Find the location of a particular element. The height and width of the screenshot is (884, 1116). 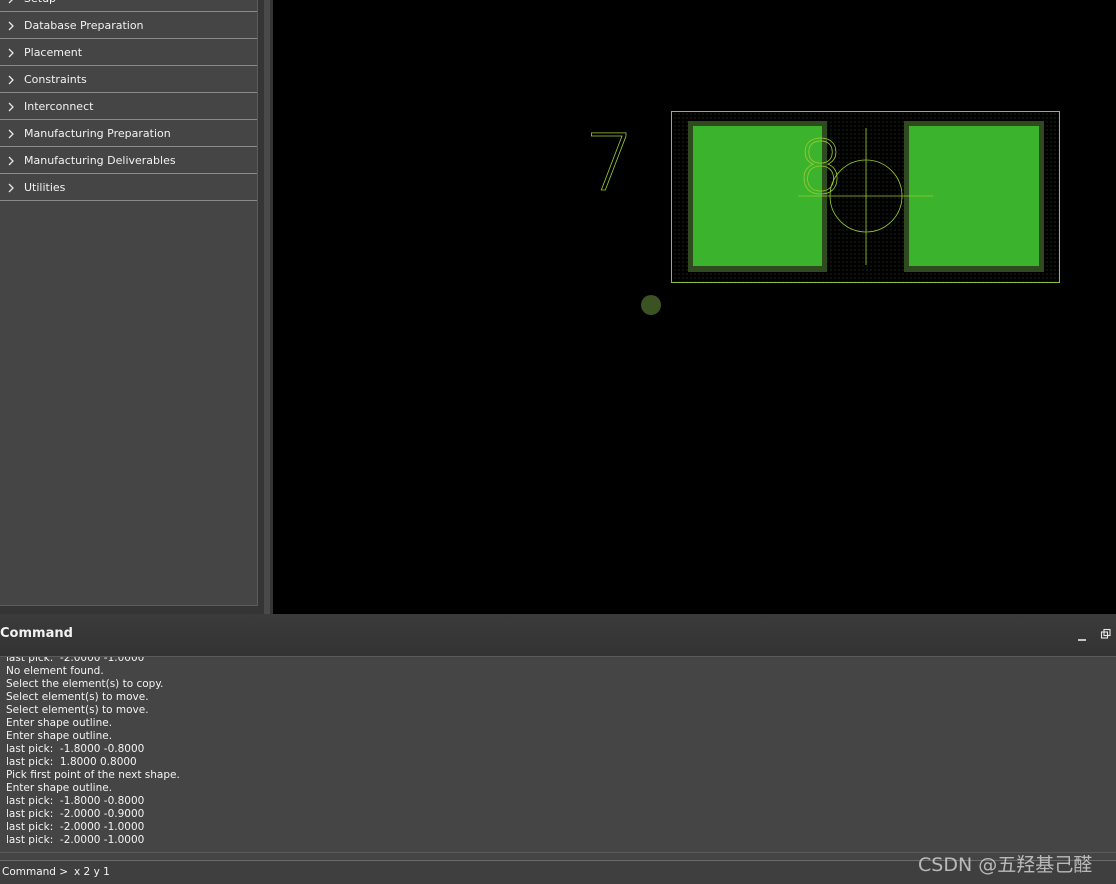

workflow-item-manufacturing-deliverables: Manufacturing Deliverables is located at coordinates (128, 161).